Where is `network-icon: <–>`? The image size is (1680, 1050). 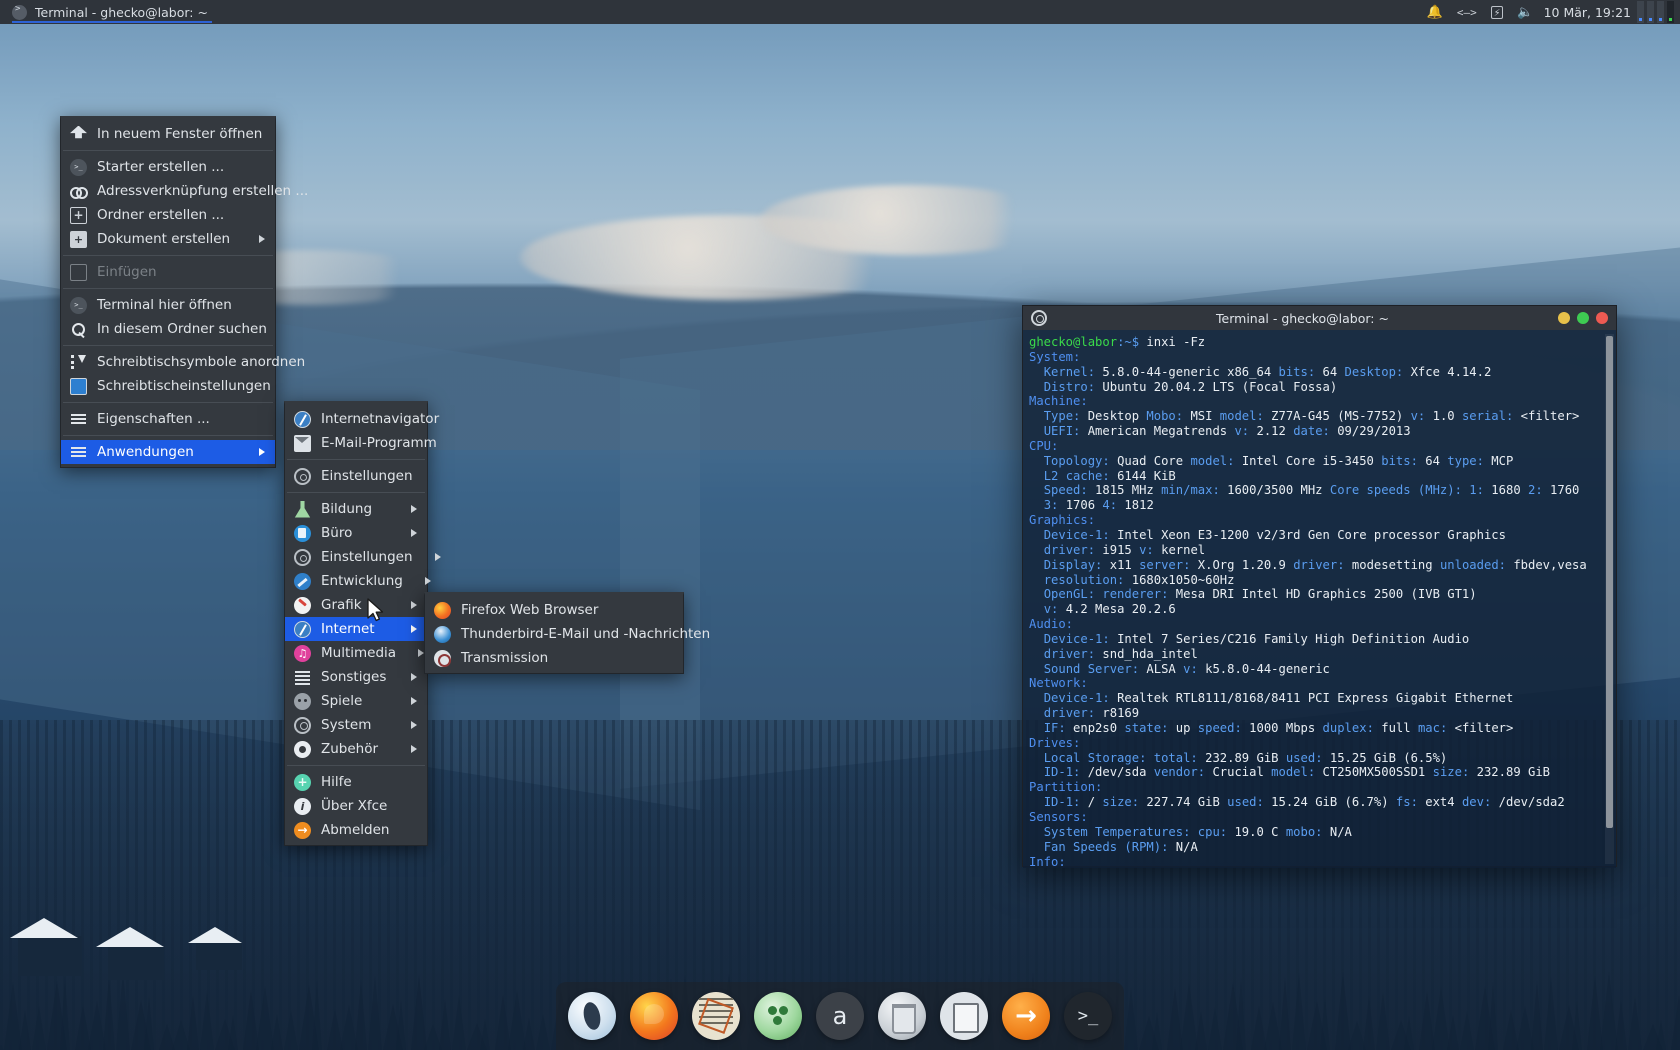
network-icon: <–> is located at coordinates (1467, 12).